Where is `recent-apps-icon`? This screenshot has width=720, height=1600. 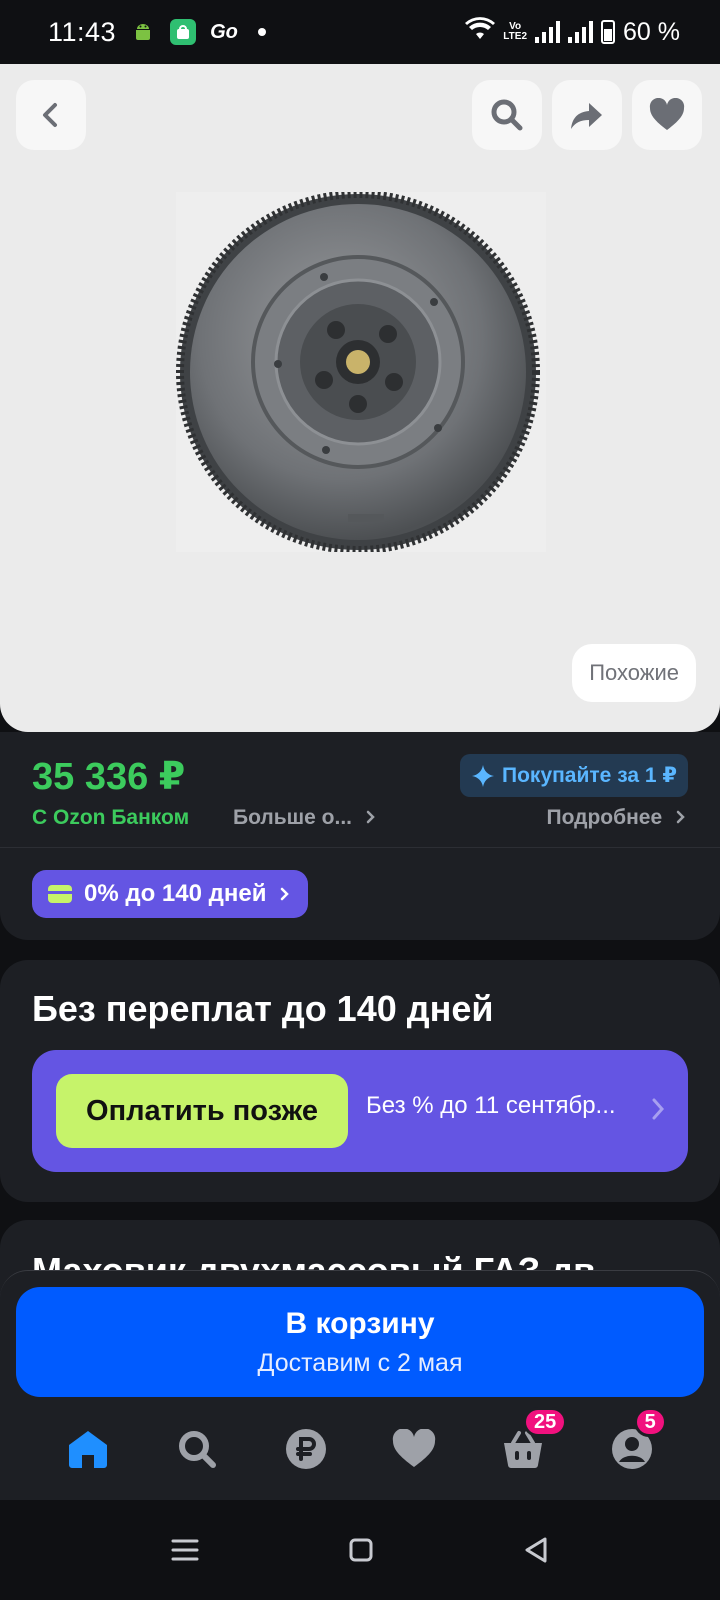 recent-apps-icon is located at coordinates (185, 1550).